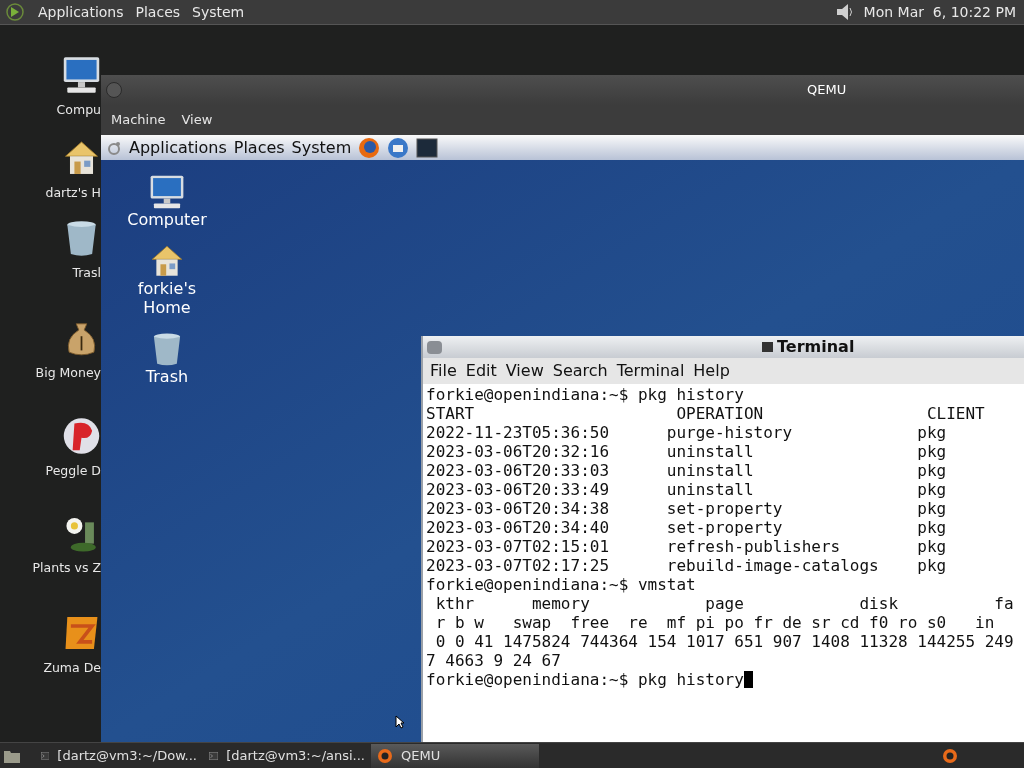 The height and width of the screenshot is (768, 1024). What do you see at coordinates (481, 371) in the screenshot?
I see `menu-item: Edit` at bounding box center [481, 371].